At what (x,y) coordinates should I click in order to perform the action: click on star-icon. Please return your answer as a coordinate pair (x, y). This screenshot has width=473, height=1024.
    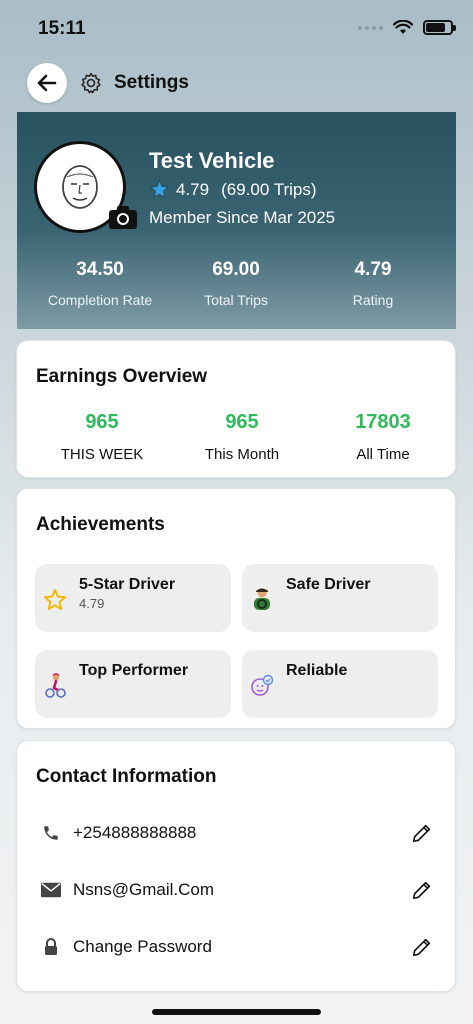
    Looking at the image, I should click on (159, 189).